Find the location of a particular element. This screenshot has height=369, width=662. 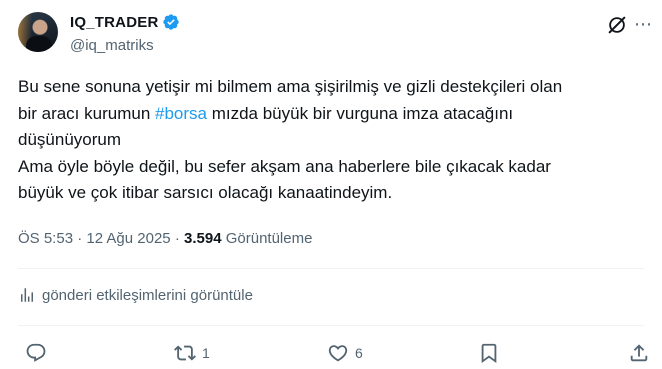

bookmark-button is located at coordinates (489, 353).